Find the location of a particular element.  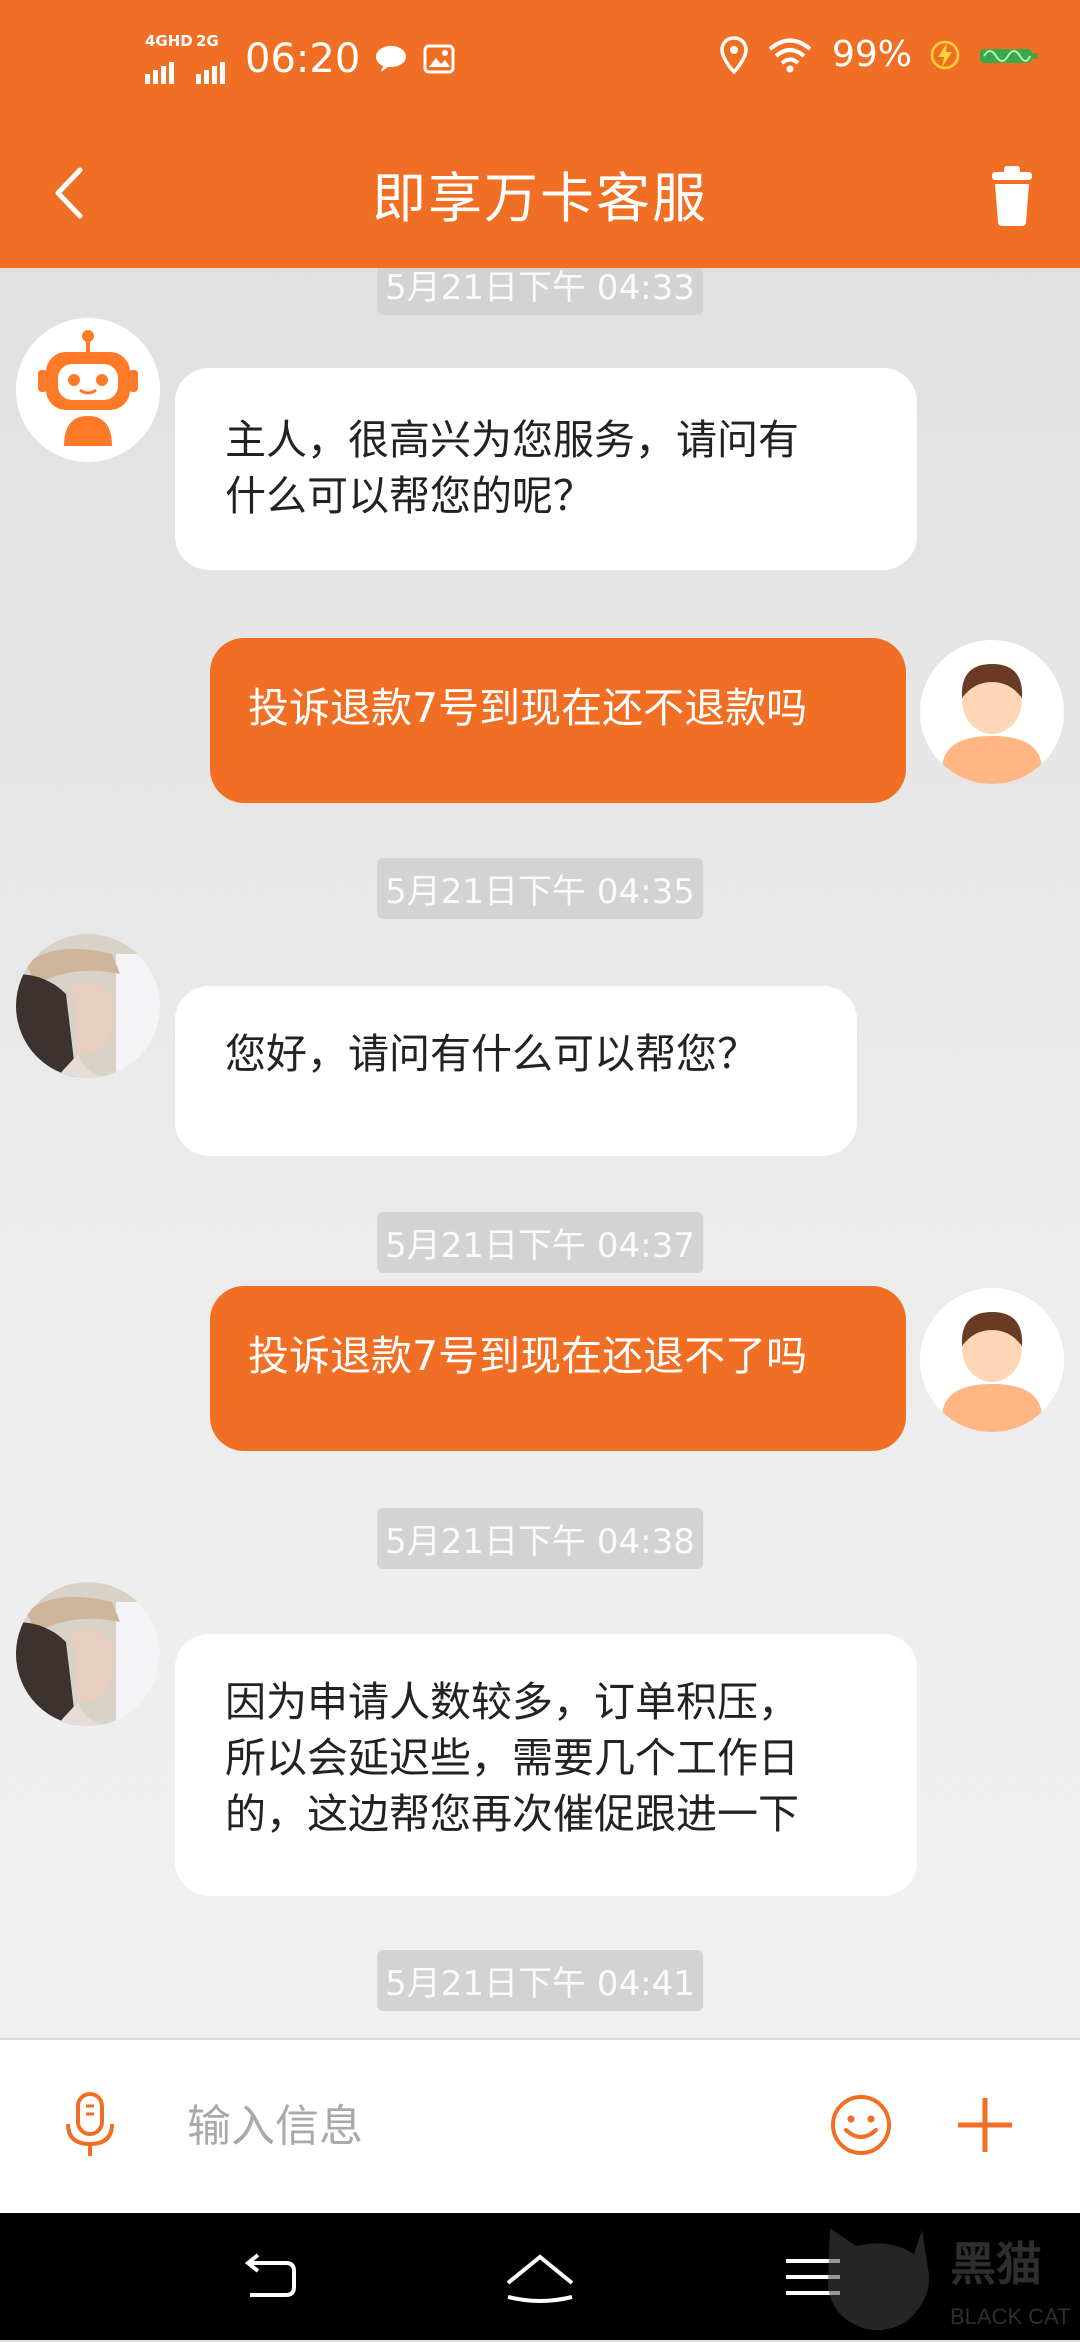

gallery-icon is located at coordinates (439, 59).